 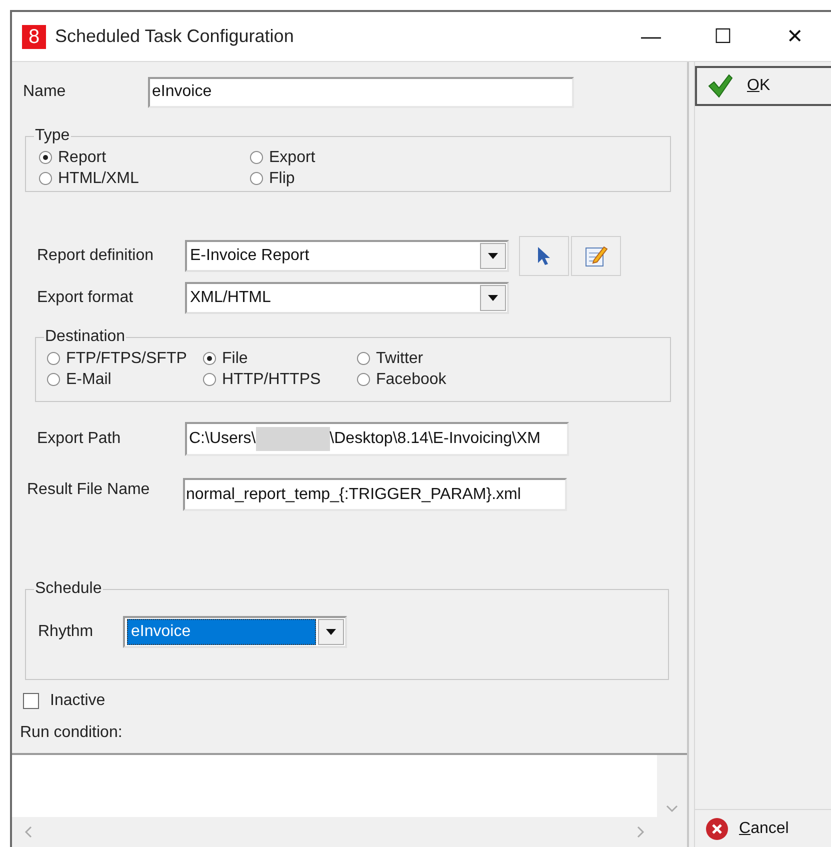 I want to click on dropdown: E-Invoice Report, so click(x=347, y=256).